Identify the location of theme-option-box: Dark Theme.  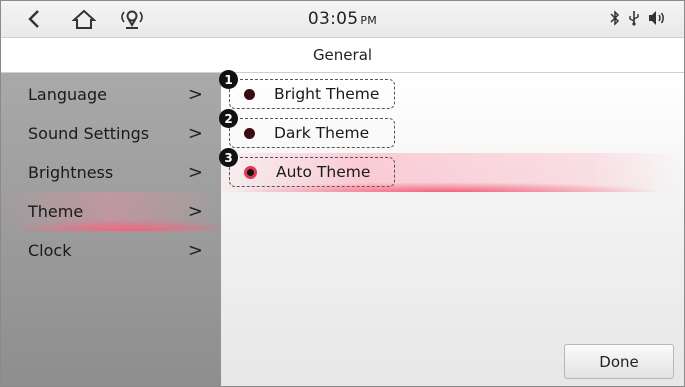
(312, 133).